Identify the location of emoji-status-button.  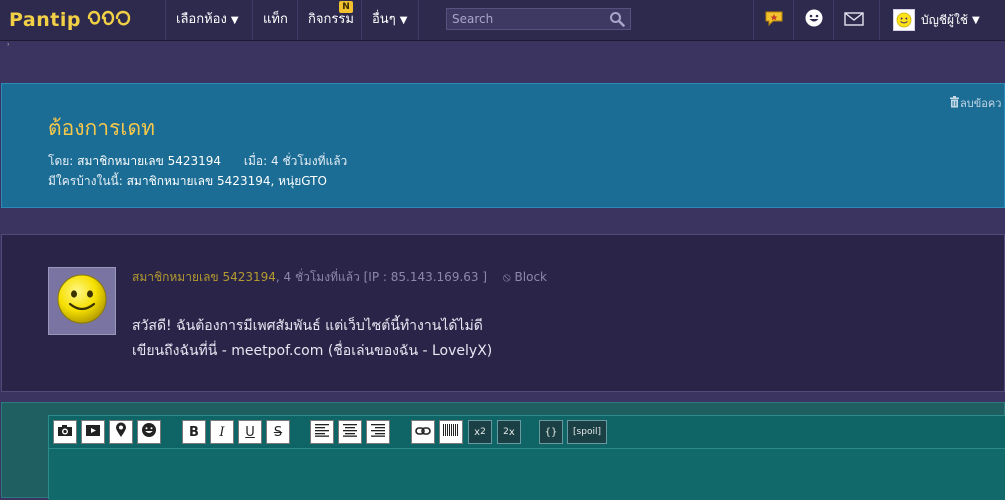
(813, 20).